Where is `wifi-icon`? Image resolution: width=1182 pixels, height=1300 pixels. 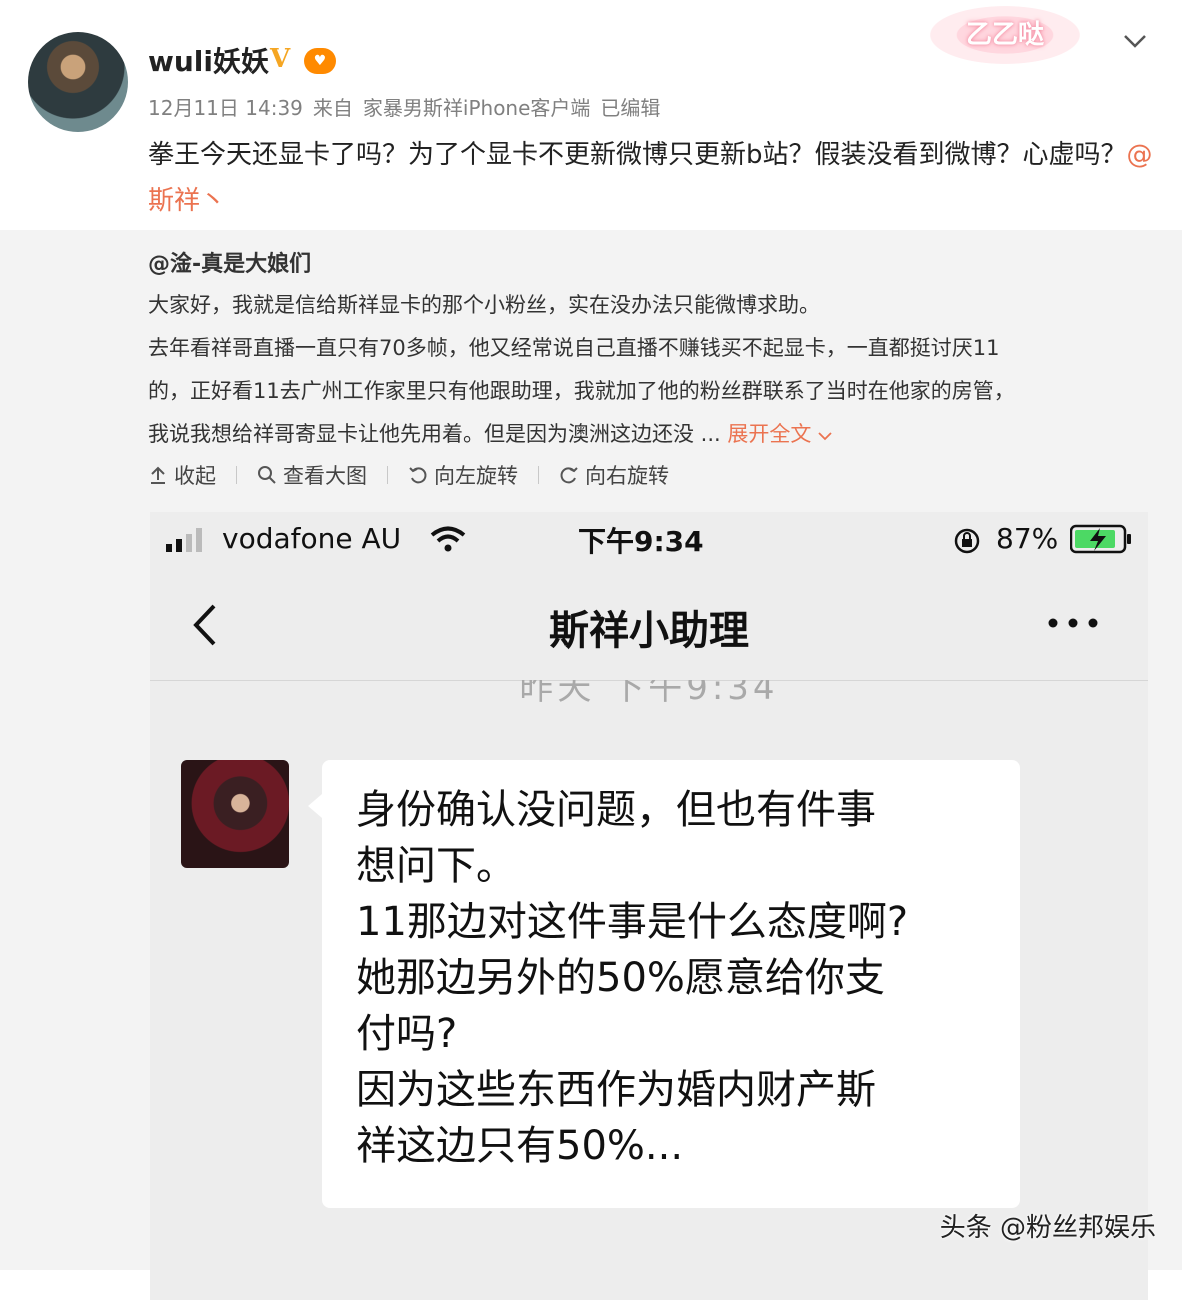 wifi-icon is located at coordinates (448, 539).